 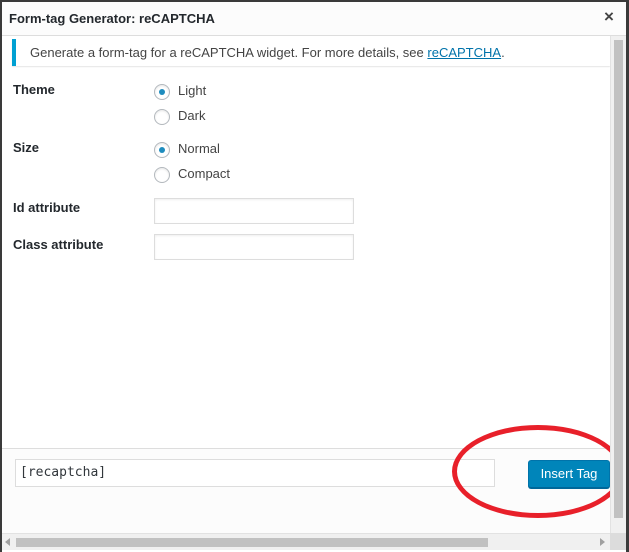 I want to click on class-attribute-input, so click(x=254, y=247).